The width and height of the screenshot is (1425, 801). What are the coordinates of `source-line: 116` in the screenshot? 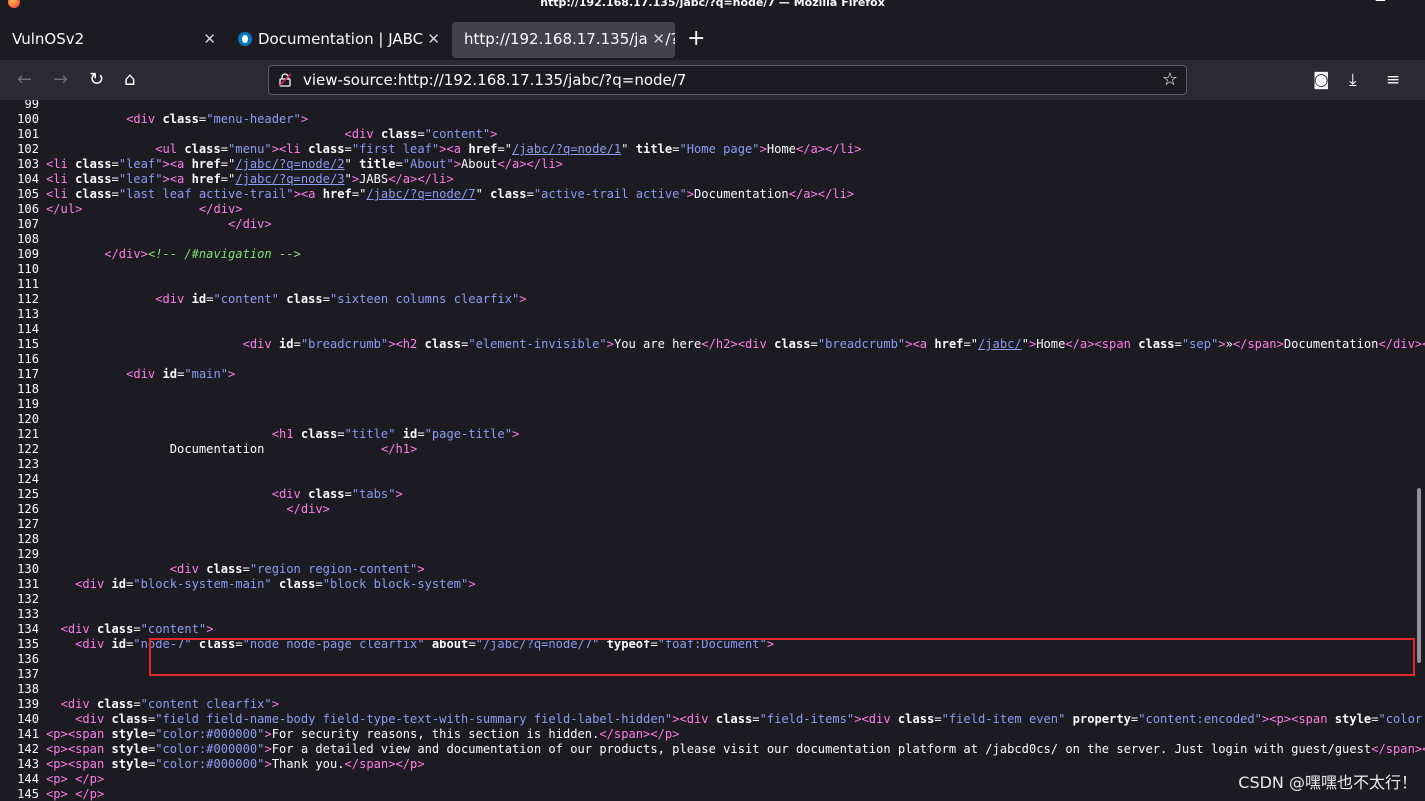 It's located at (23, 359).